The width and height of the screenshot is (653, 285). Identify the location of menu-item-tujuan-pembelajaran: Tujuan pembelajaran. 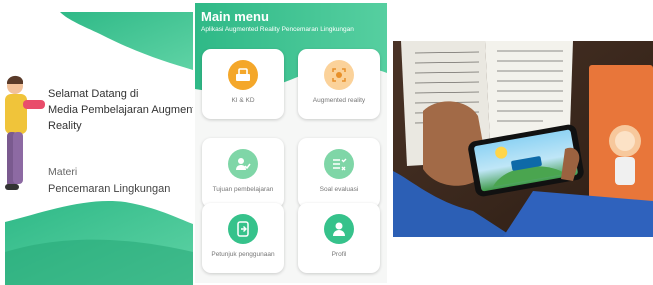
(243, 173).